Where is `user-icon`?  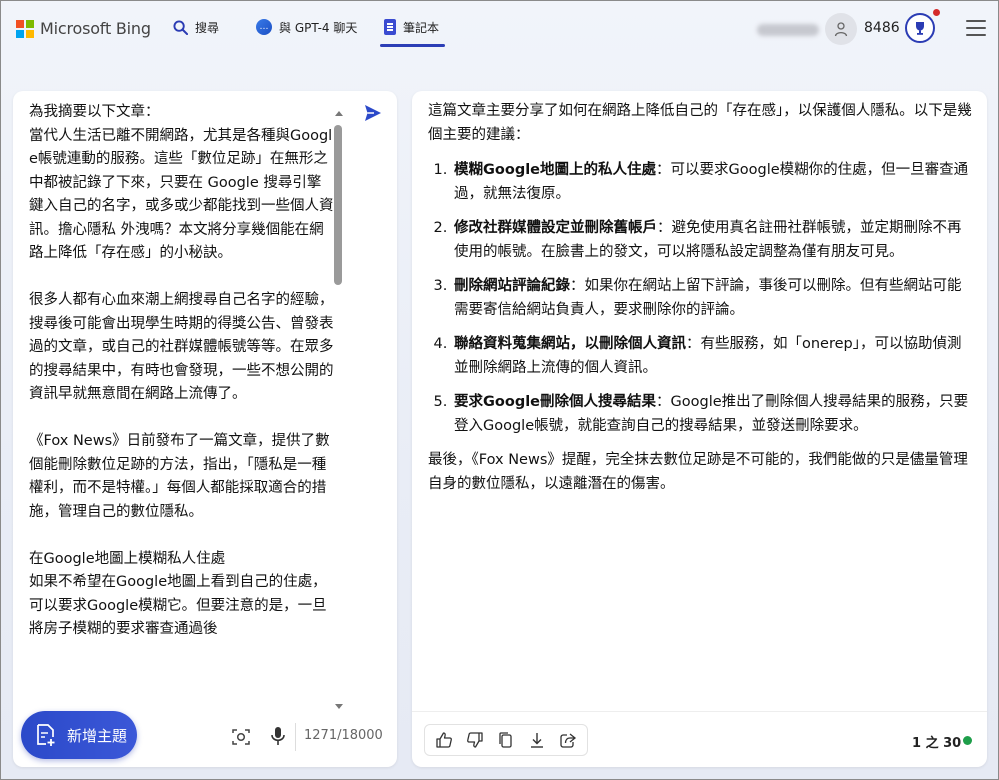 user-icon is located at coordinates (841, 29).